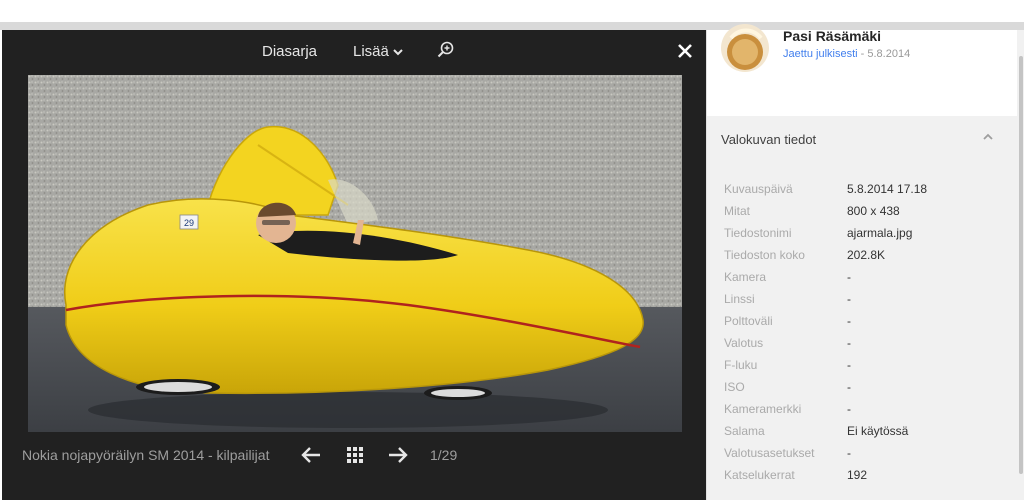  I want to click on details-key: Kuvauspäivä, so click(758, 189).